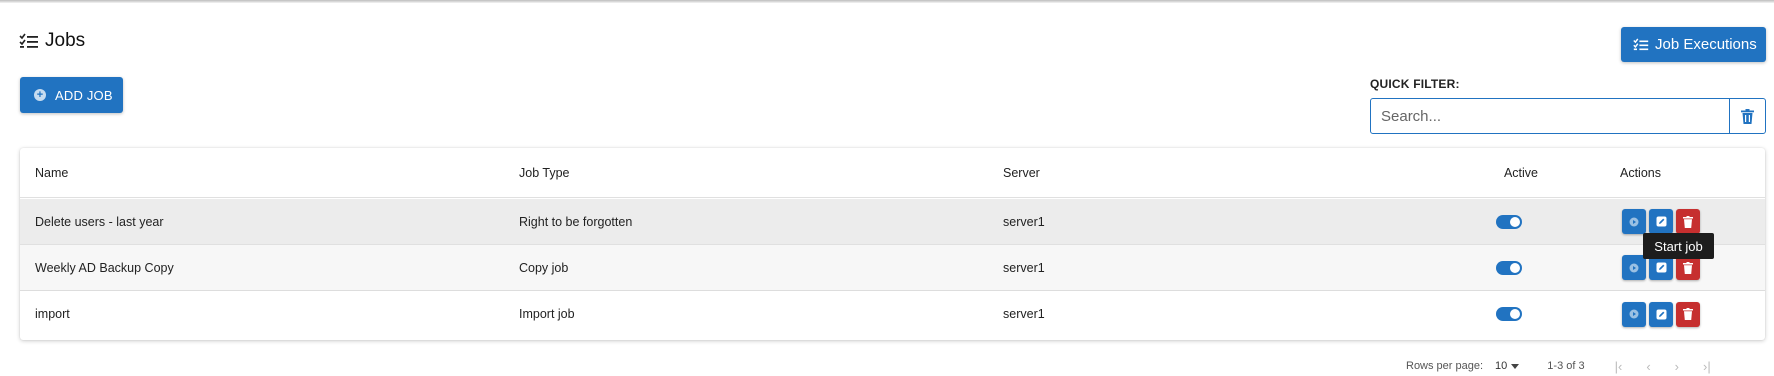  Describe the element at coordinates (1550, 116) in the screenshot. I see `search-input` at that location.